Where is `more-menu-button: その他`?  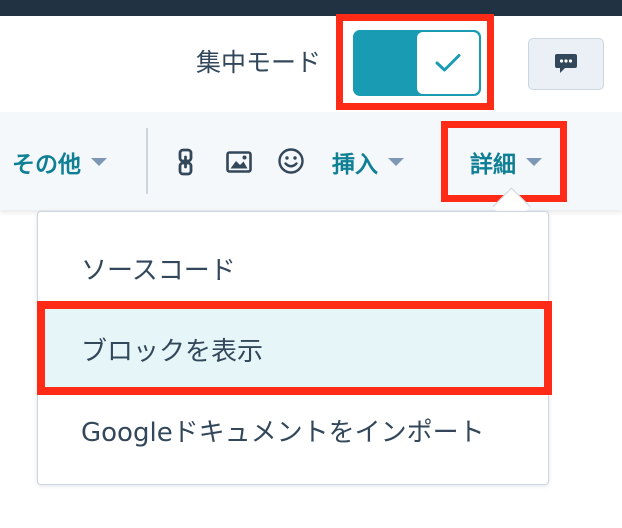
more-menu-button: その他 is located at coordinates (59, 162).